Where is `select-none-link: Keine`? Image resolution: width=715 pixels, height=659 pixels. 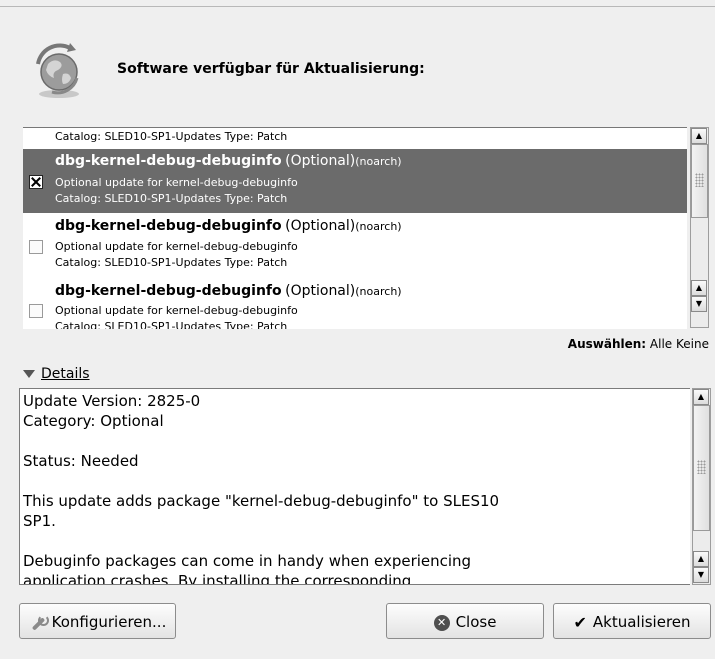
select-none-link: Keine is located at coordinates (692, 344).